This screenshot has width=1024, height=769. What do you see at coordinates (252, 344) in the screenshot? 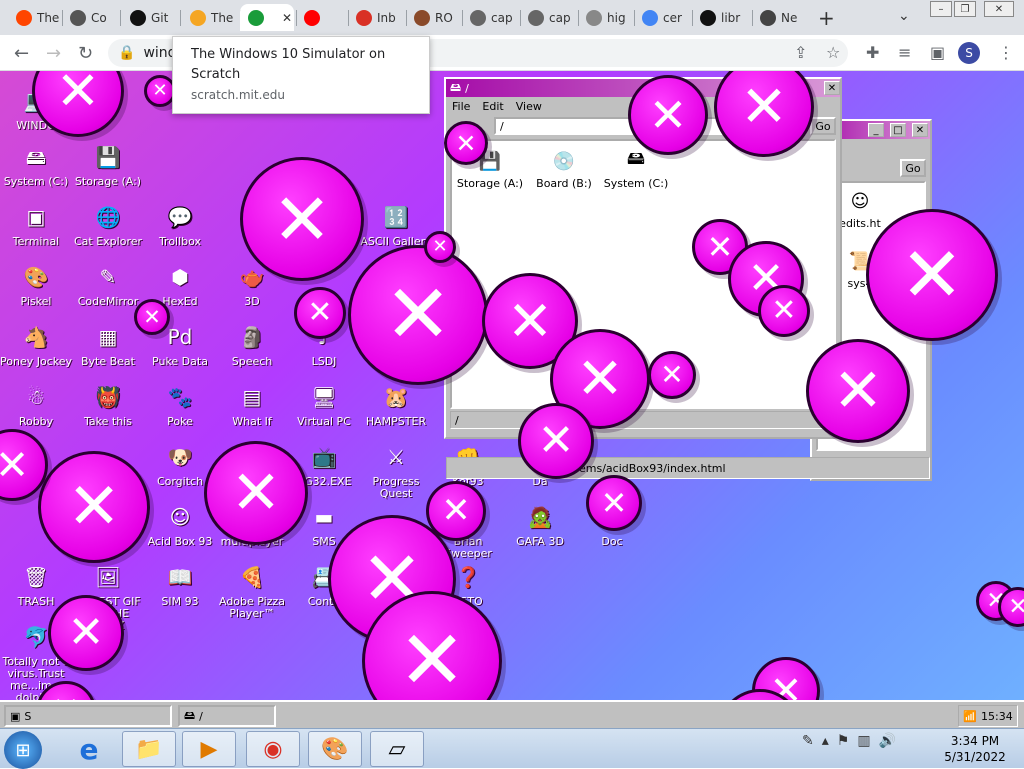
I see `desktop-icon: 🗿 Speech` at bounding box center [252, 344].